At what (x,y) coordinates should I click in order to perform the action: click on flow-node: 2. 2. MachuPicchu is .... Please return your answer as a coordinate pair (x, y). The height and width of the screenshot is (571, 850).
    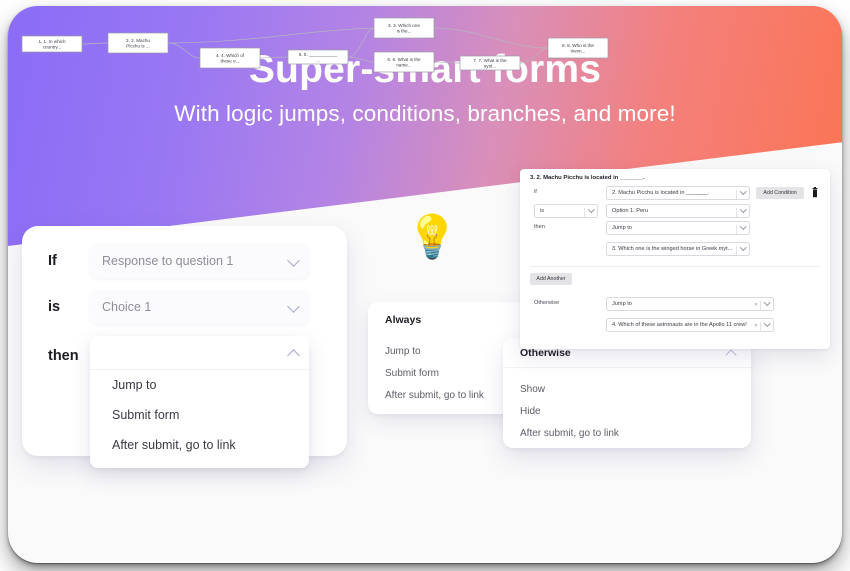
    Looking at the image, I should click on (138, 43).